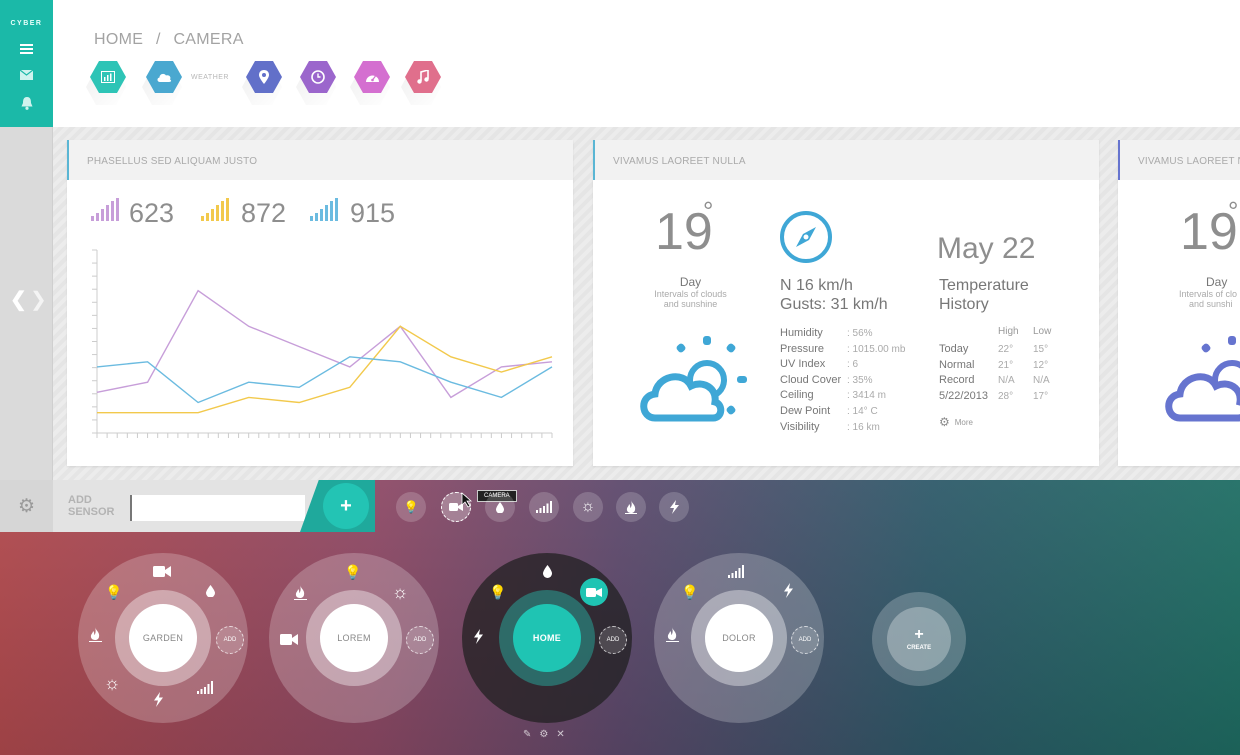 The width and height of the screenshot is (1240, 755). What do you see at coordinates (421, 83) in the screenshot?
I see `tab-music` at bounding box center [421, 83].